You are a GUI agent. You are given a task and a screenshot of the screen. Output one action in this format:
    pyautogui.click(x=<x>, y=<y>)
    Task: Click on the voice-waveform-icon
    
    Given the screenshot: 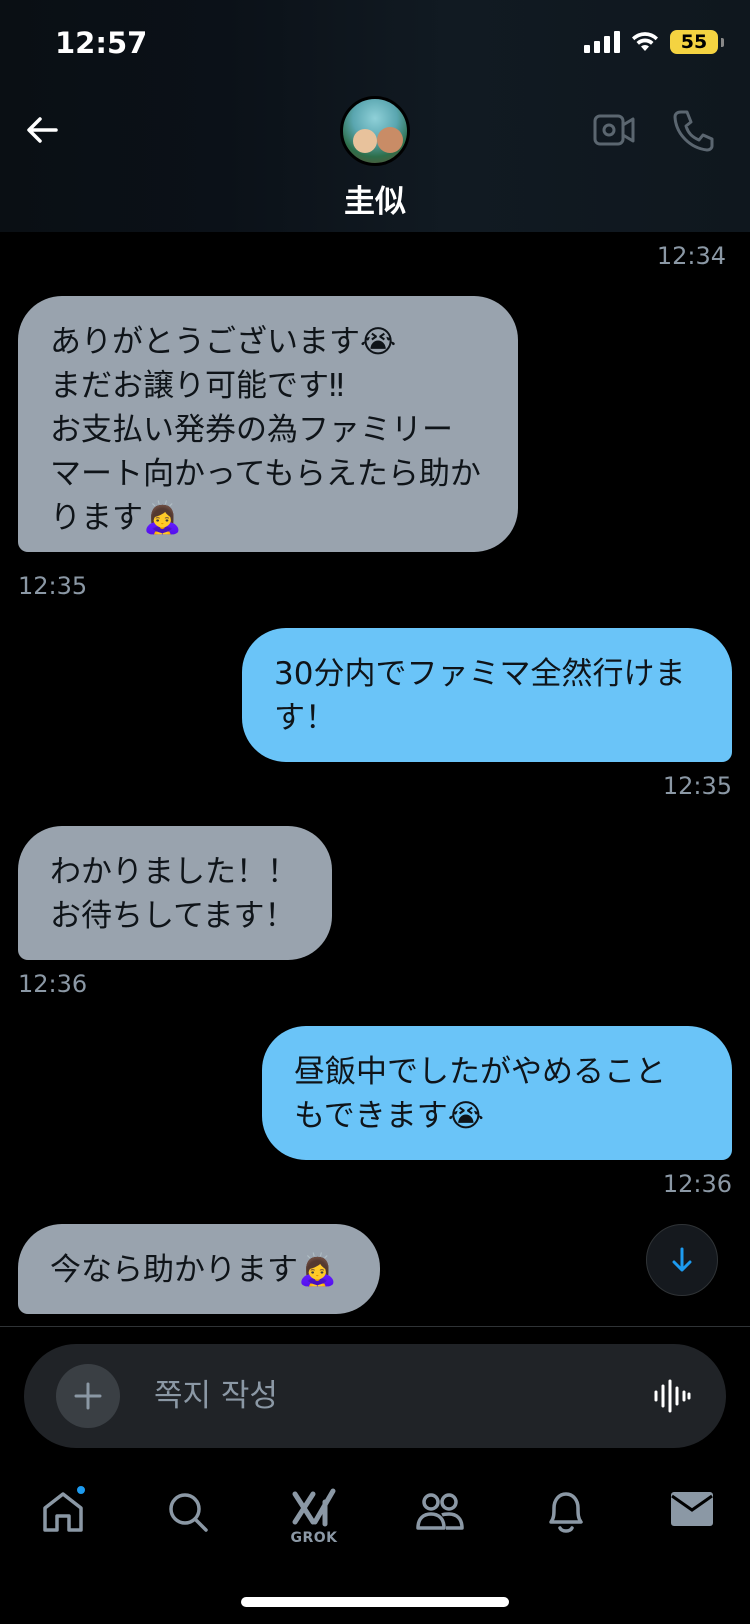 What is the action you would take?
    pyautogui.click(x=672, y=1396)
    